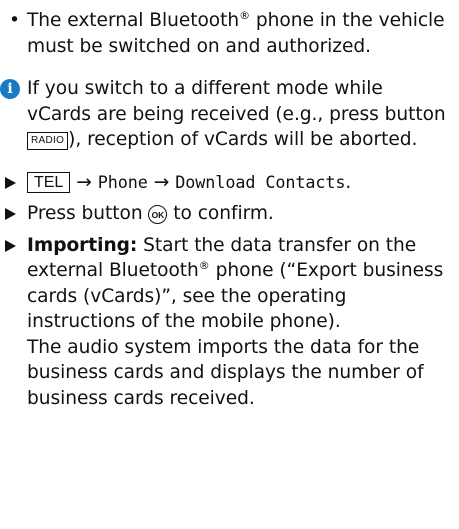 The height and width of the screenshot is (529, 459). Describe the element at coordinates (260, 181) in the screenshot. I see `menu-item-download-contacts: Download Contacts` at that location.